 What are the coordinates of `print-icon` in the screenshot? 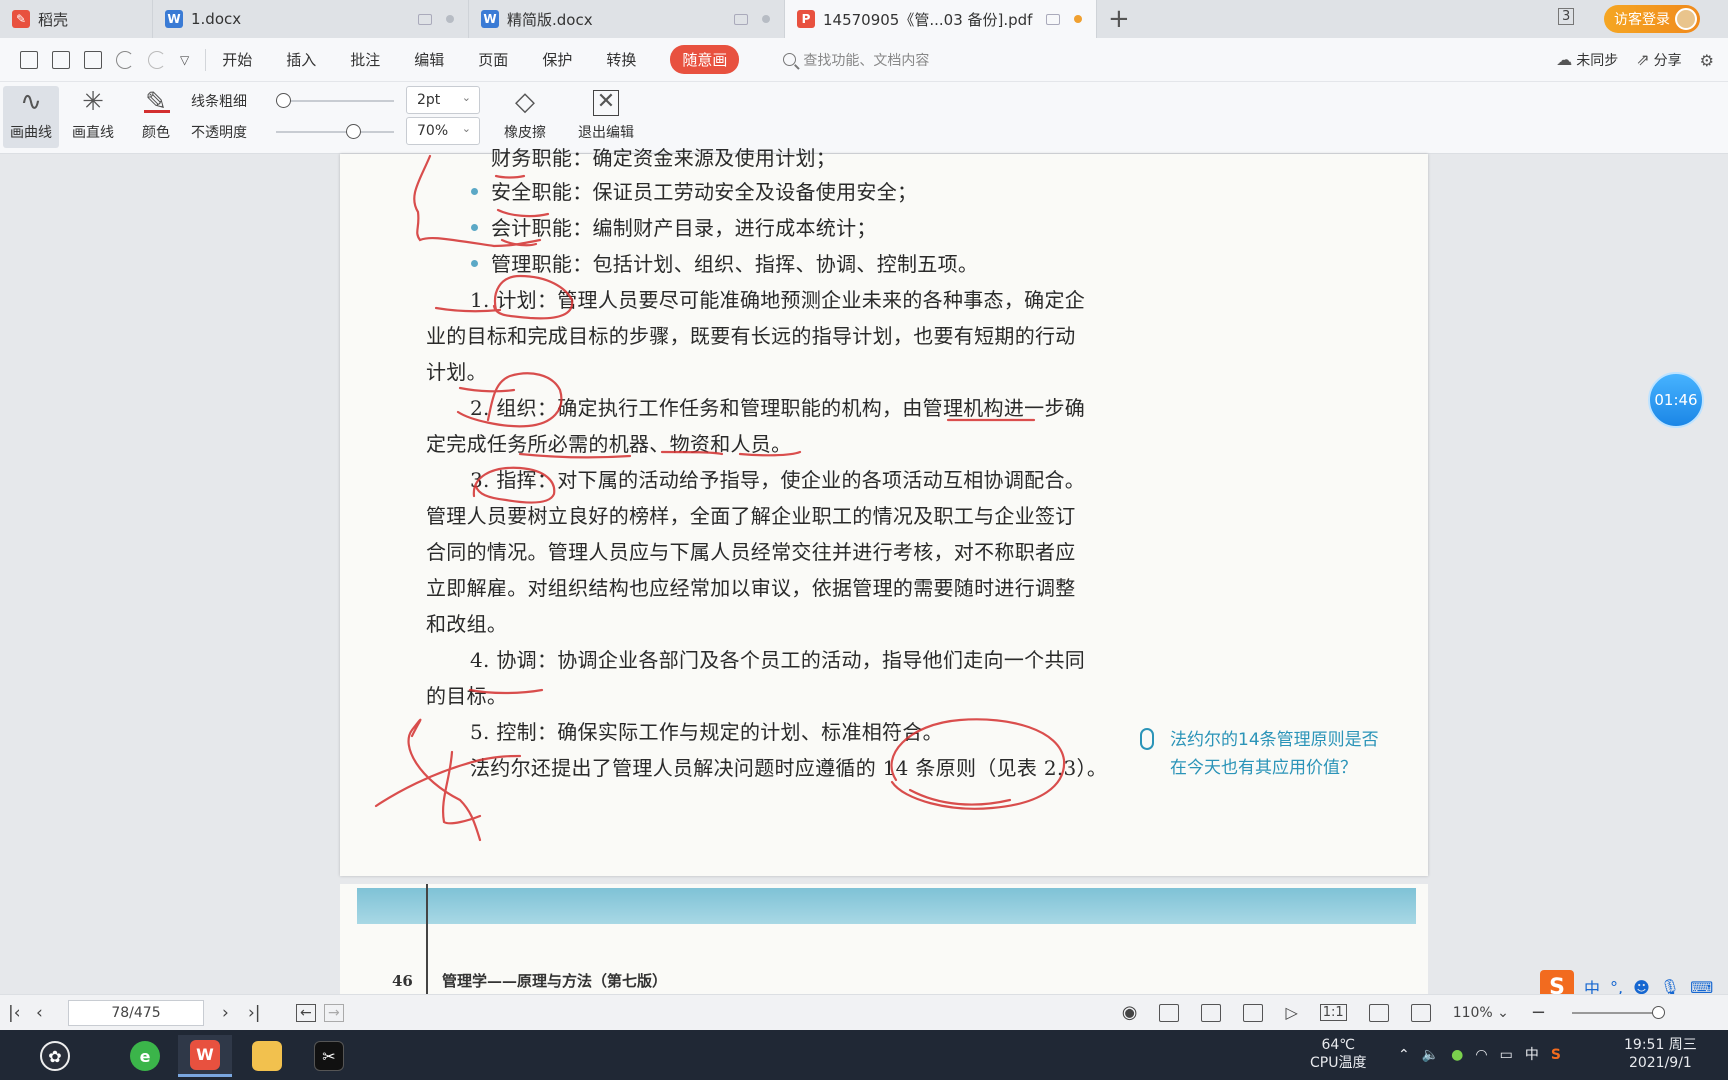 It's located at (93, 59).